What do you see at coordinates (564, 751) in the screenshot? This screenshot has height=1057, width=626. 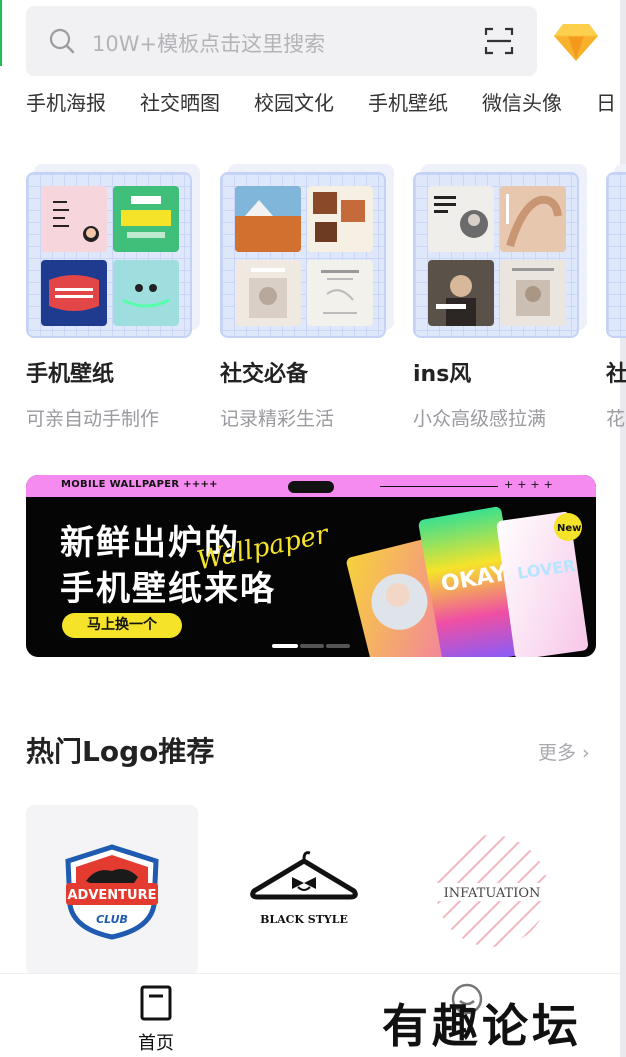 I see `more-link: 更多 ›` at bounding box center [564, 751].